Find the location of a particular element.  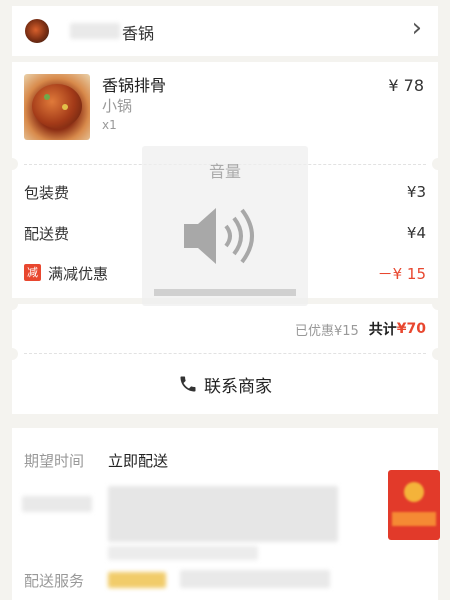

total-label: 共计 is located at coordinates (382, 330).